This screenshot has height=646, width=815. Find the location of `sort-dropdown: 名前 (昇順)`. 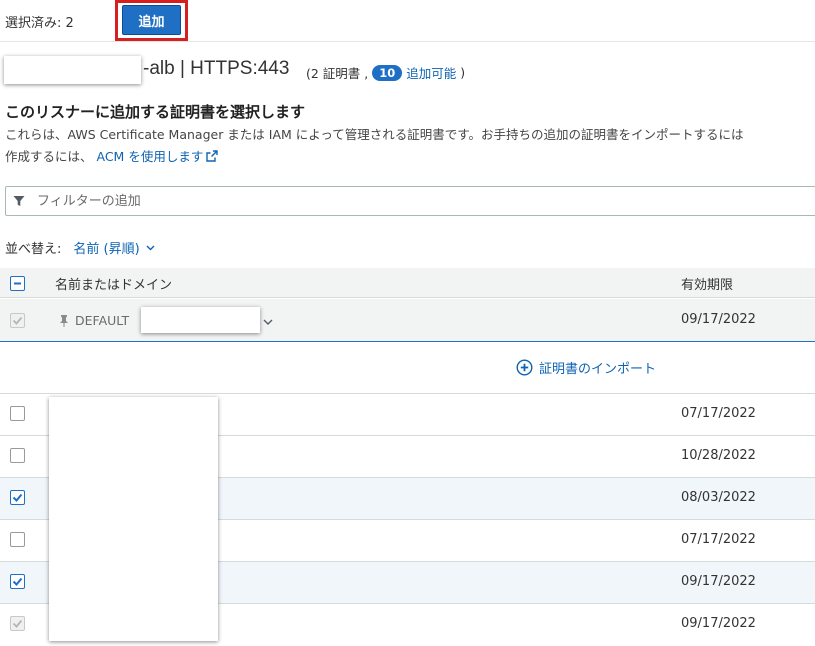

sort-dropdown: 名前 (昇順) is located at coordinates (114, 247).